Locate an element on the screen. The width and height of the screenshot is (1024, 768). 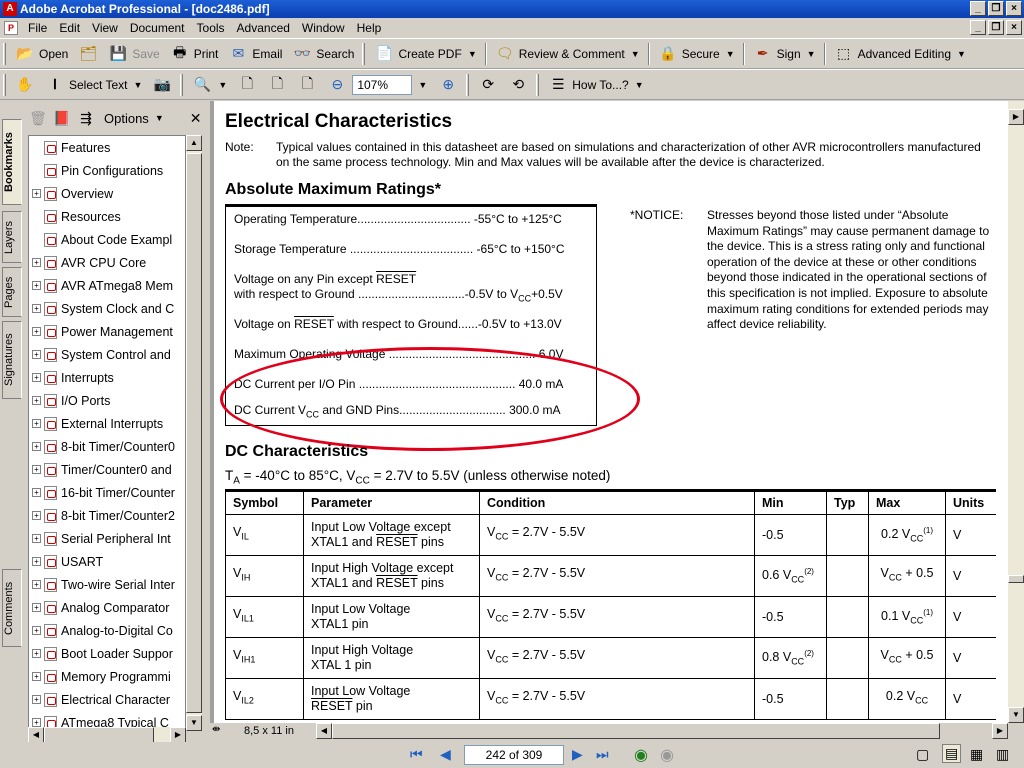
new-bookmark-icon: 📕 is located at coordinates (62, 118).